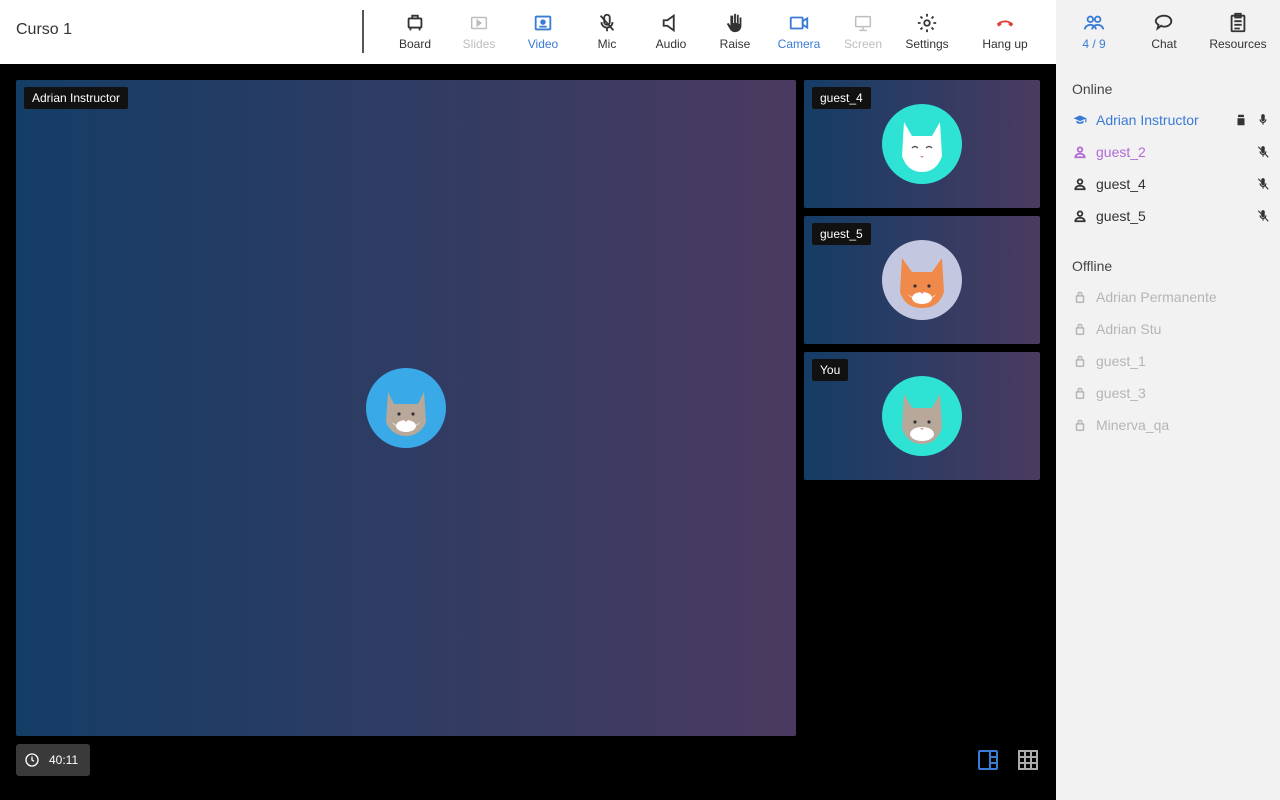 The image size is (1280, 800). I want to click on video-tile: guest_5, so click(922, 280).